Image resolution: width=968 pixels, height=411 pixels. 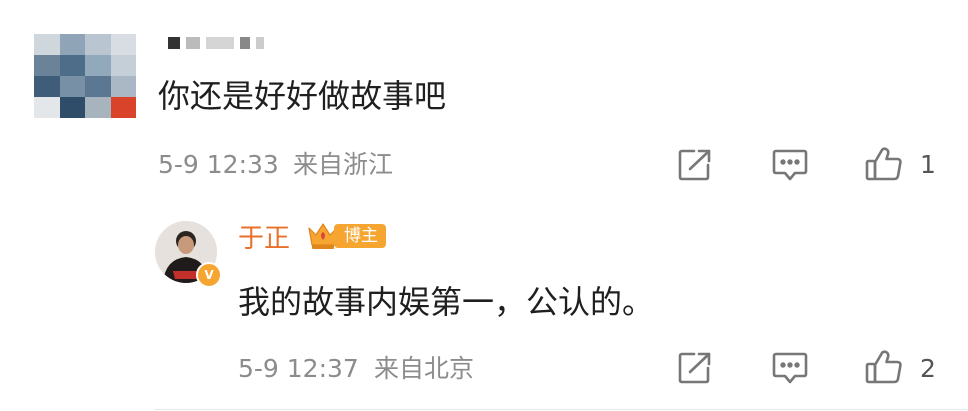 I want to click on like-count: 1, so click(x=928, y=164).